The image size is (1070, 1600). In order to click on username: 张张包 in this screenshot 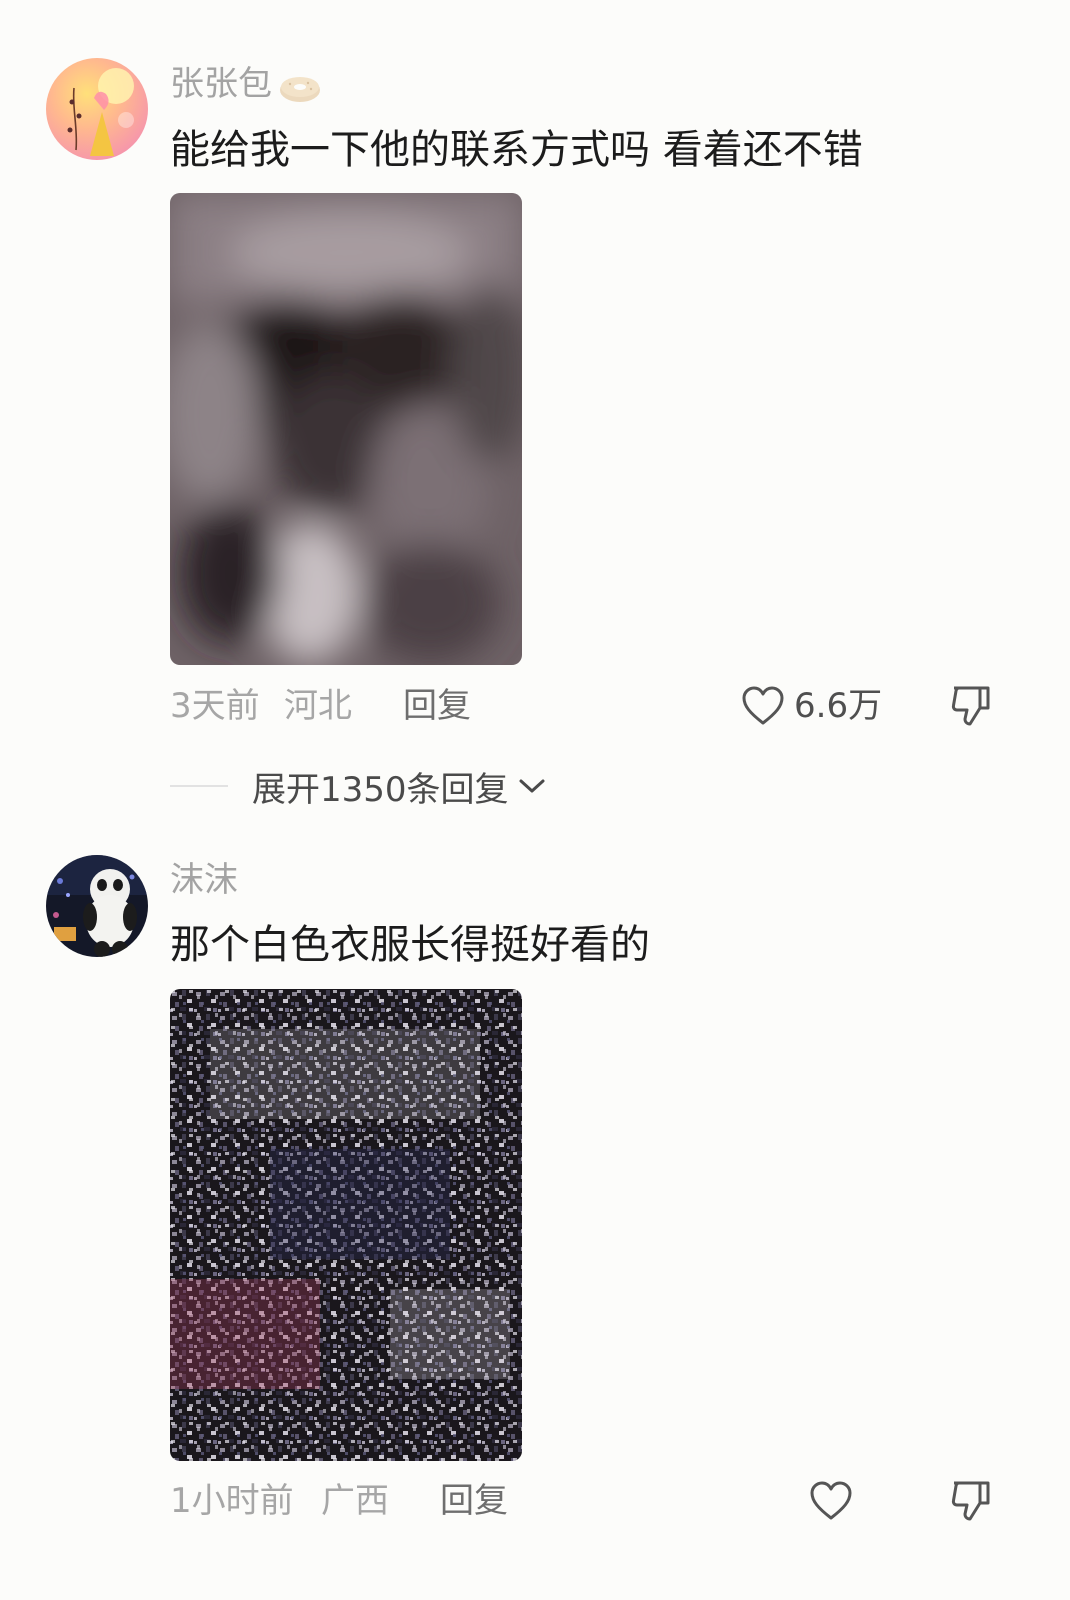, I will do `click(246, 84)`.